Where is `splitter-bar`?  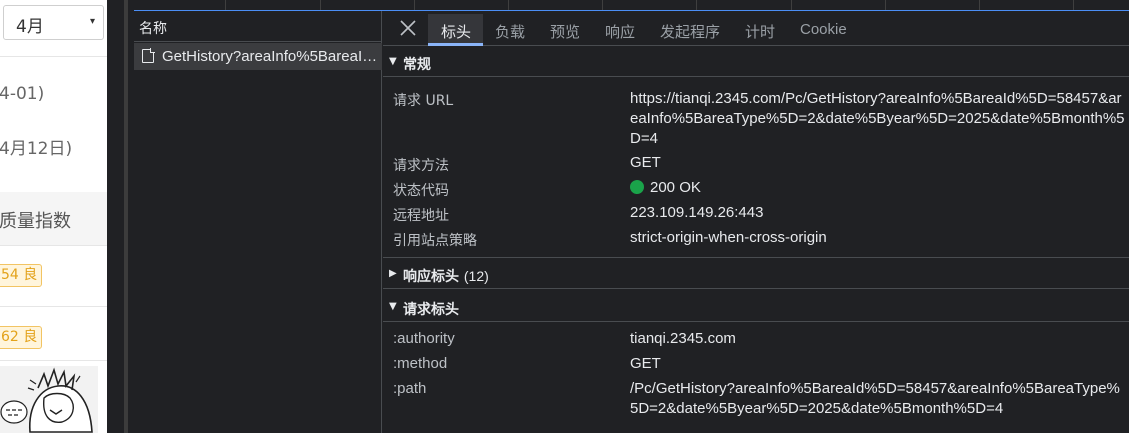
splitter-bar is located at coordinates (126, 216).